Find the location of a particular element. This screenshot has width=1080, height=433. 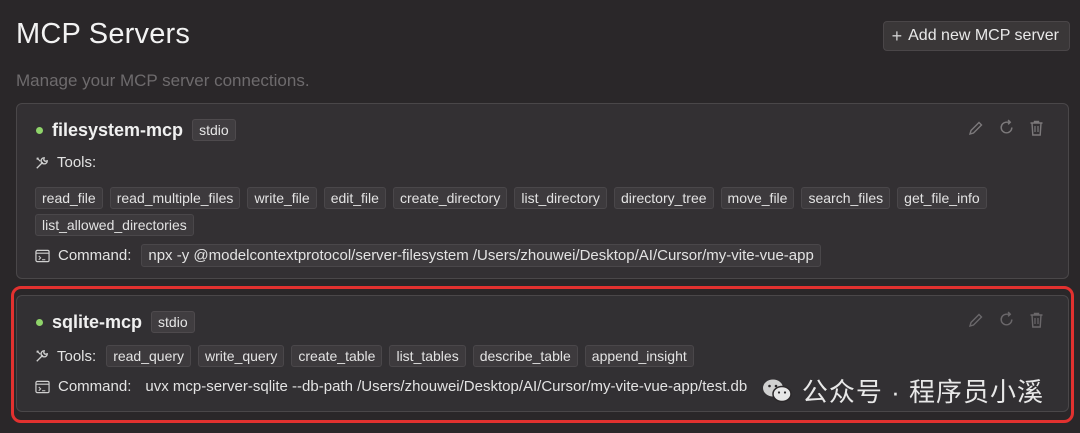

watermark-text: 公众号 · 程序员小溪 is located at coordinates (922, 392).